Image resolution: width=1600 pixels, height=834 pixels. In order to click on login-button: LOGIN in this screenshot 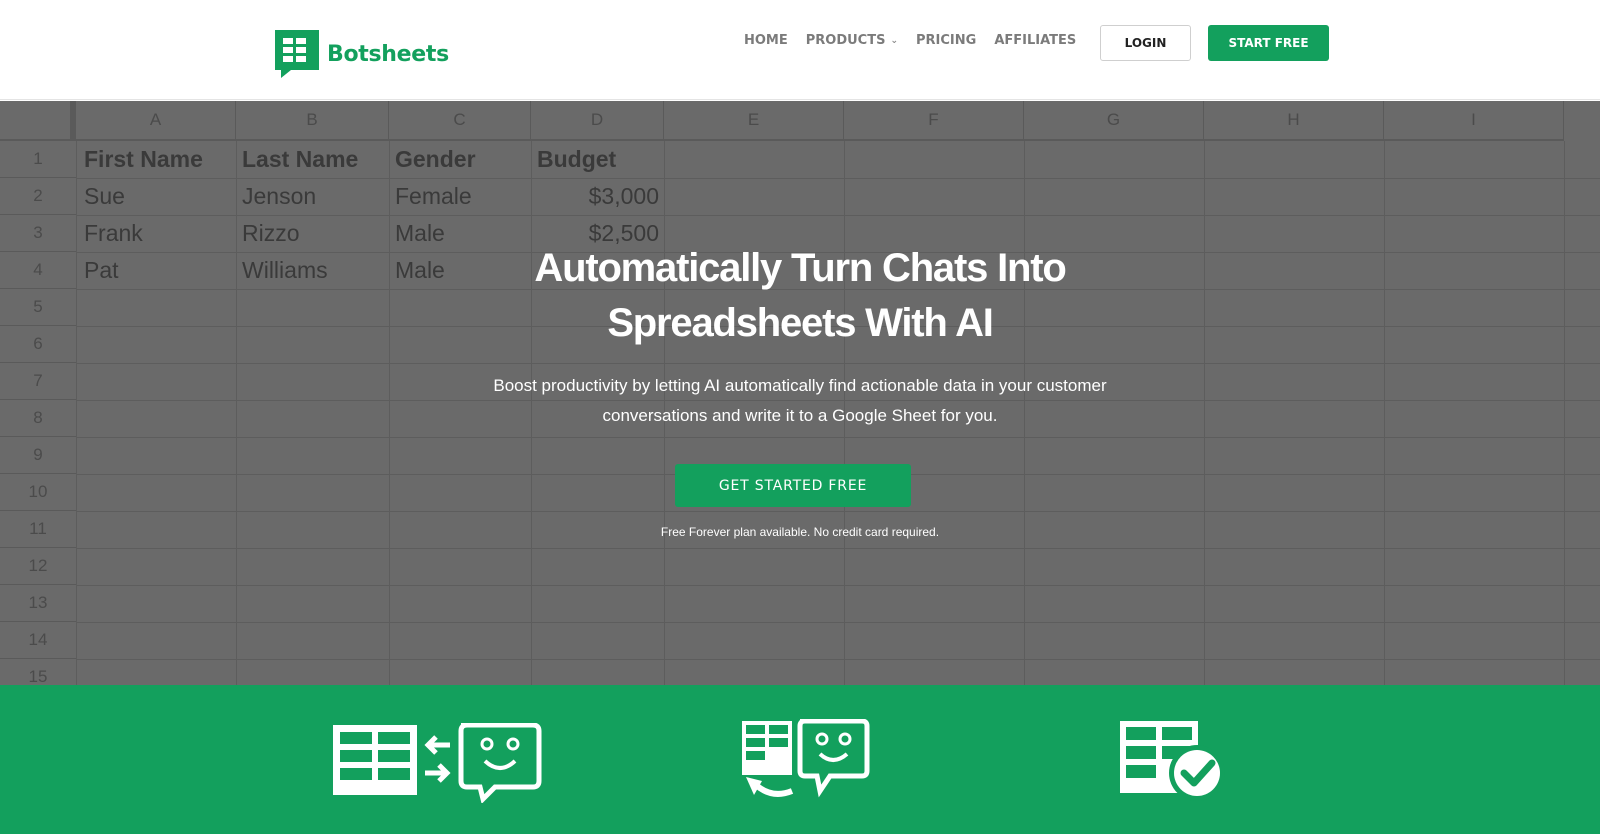, I will do `click(1145, 43)`.